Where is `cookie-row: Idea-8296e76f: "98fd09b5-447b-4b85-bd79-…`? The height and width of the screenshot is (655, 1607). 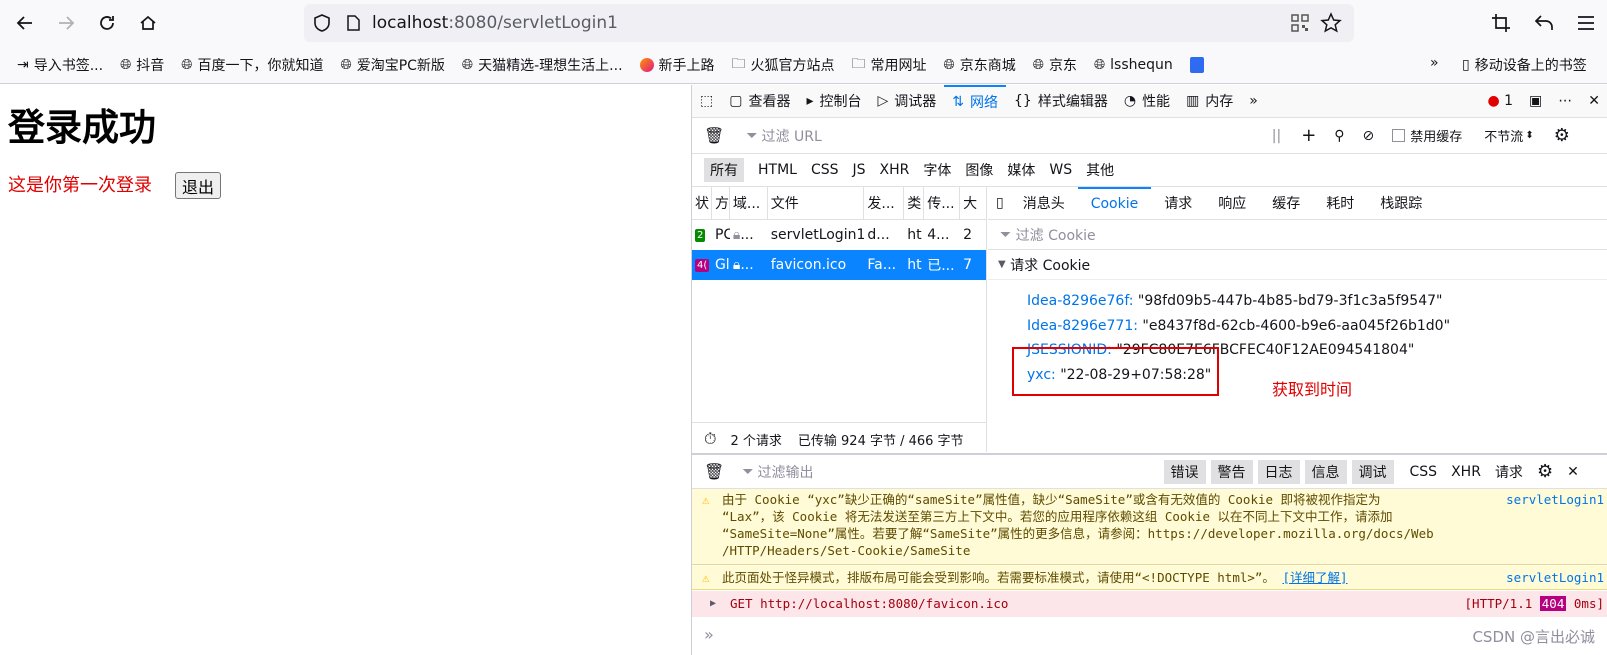
cookie-row: Idea-8296e76f: "98fd09b5-447b-4b85-bd79-… is located at coordinates (1234, 301).